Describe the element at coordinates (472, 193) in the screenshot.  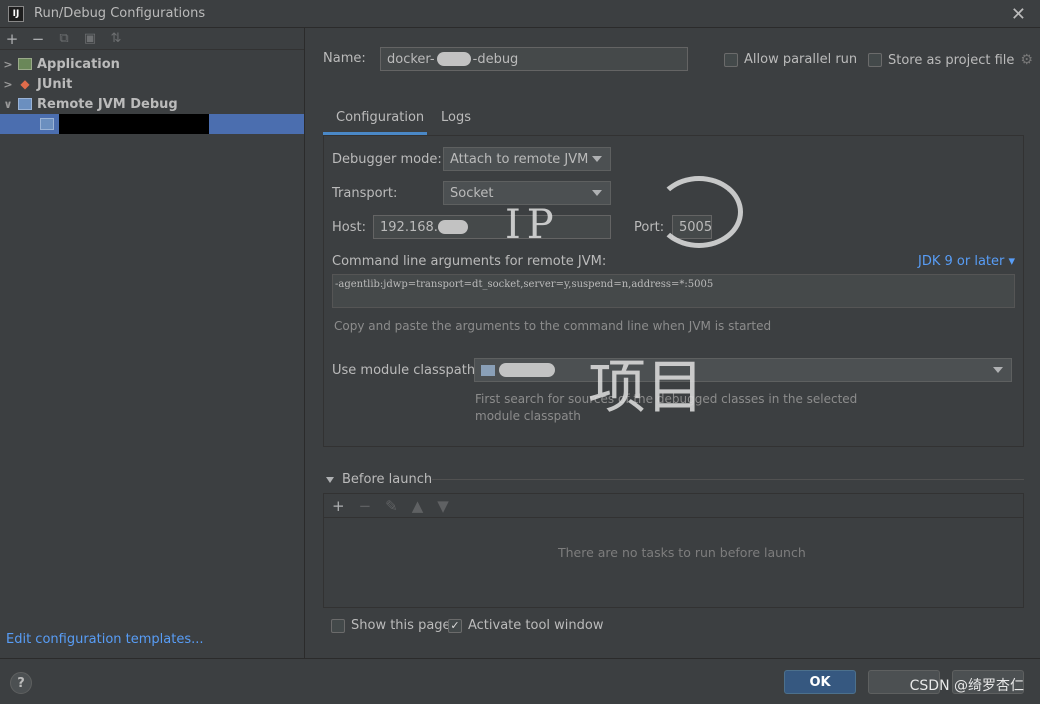
I see `transport-value: Socket` at that location.